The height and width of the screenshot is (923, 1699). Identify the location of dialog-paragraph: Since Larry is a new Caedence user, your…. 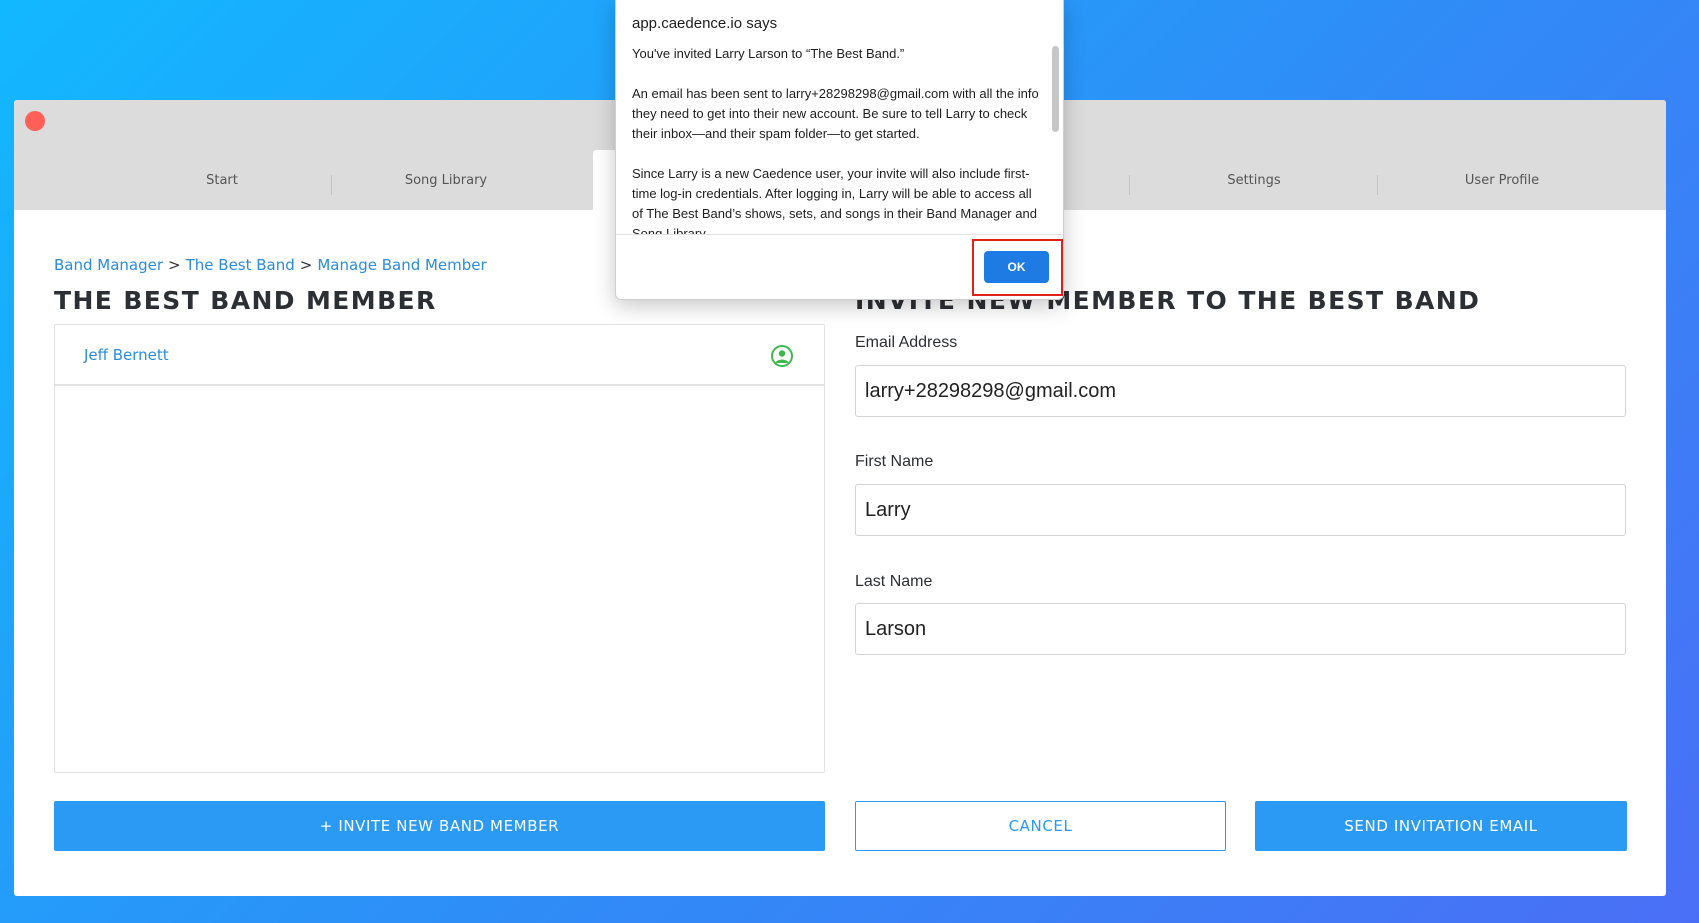
(834, 200).